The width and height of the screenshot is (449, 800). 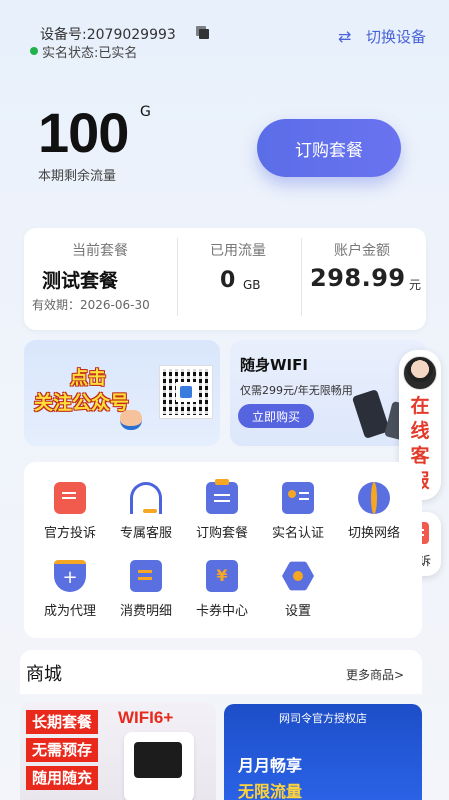 I want to click on follow-badge-line2: 关注公众号, so click(x=82, y=403).